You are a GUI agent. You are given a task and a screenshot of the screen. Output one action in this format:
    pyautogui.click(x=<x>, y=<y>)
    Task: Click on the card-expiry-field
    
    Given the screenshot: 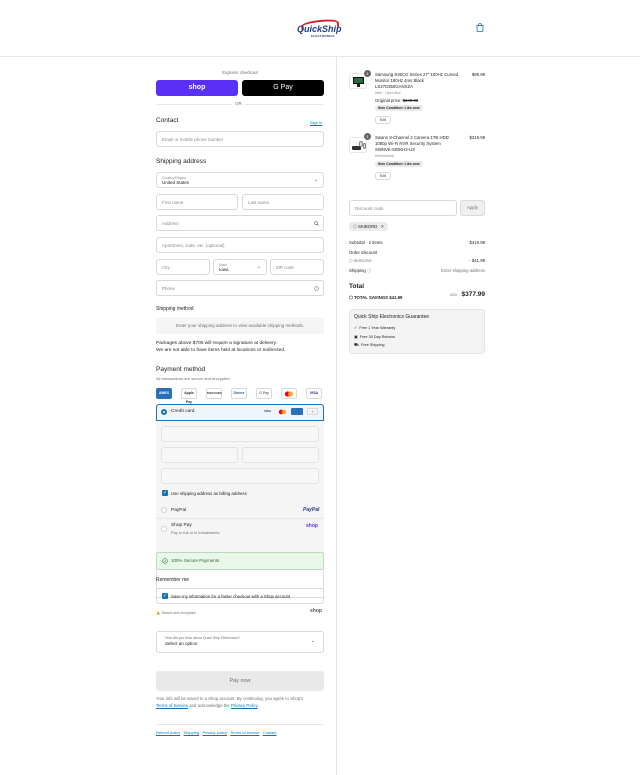 What is the action you would take?
    pyautogui.click(x=199, y=455)
    